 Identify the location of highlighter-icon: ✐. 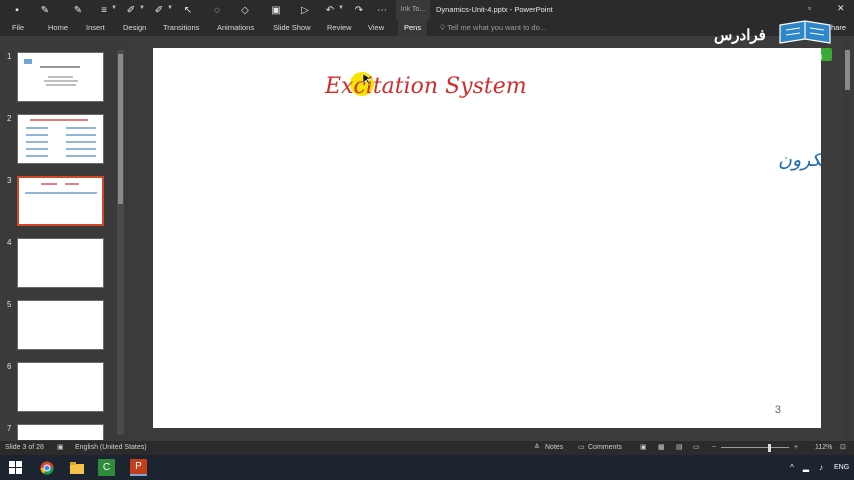
(131, 10).